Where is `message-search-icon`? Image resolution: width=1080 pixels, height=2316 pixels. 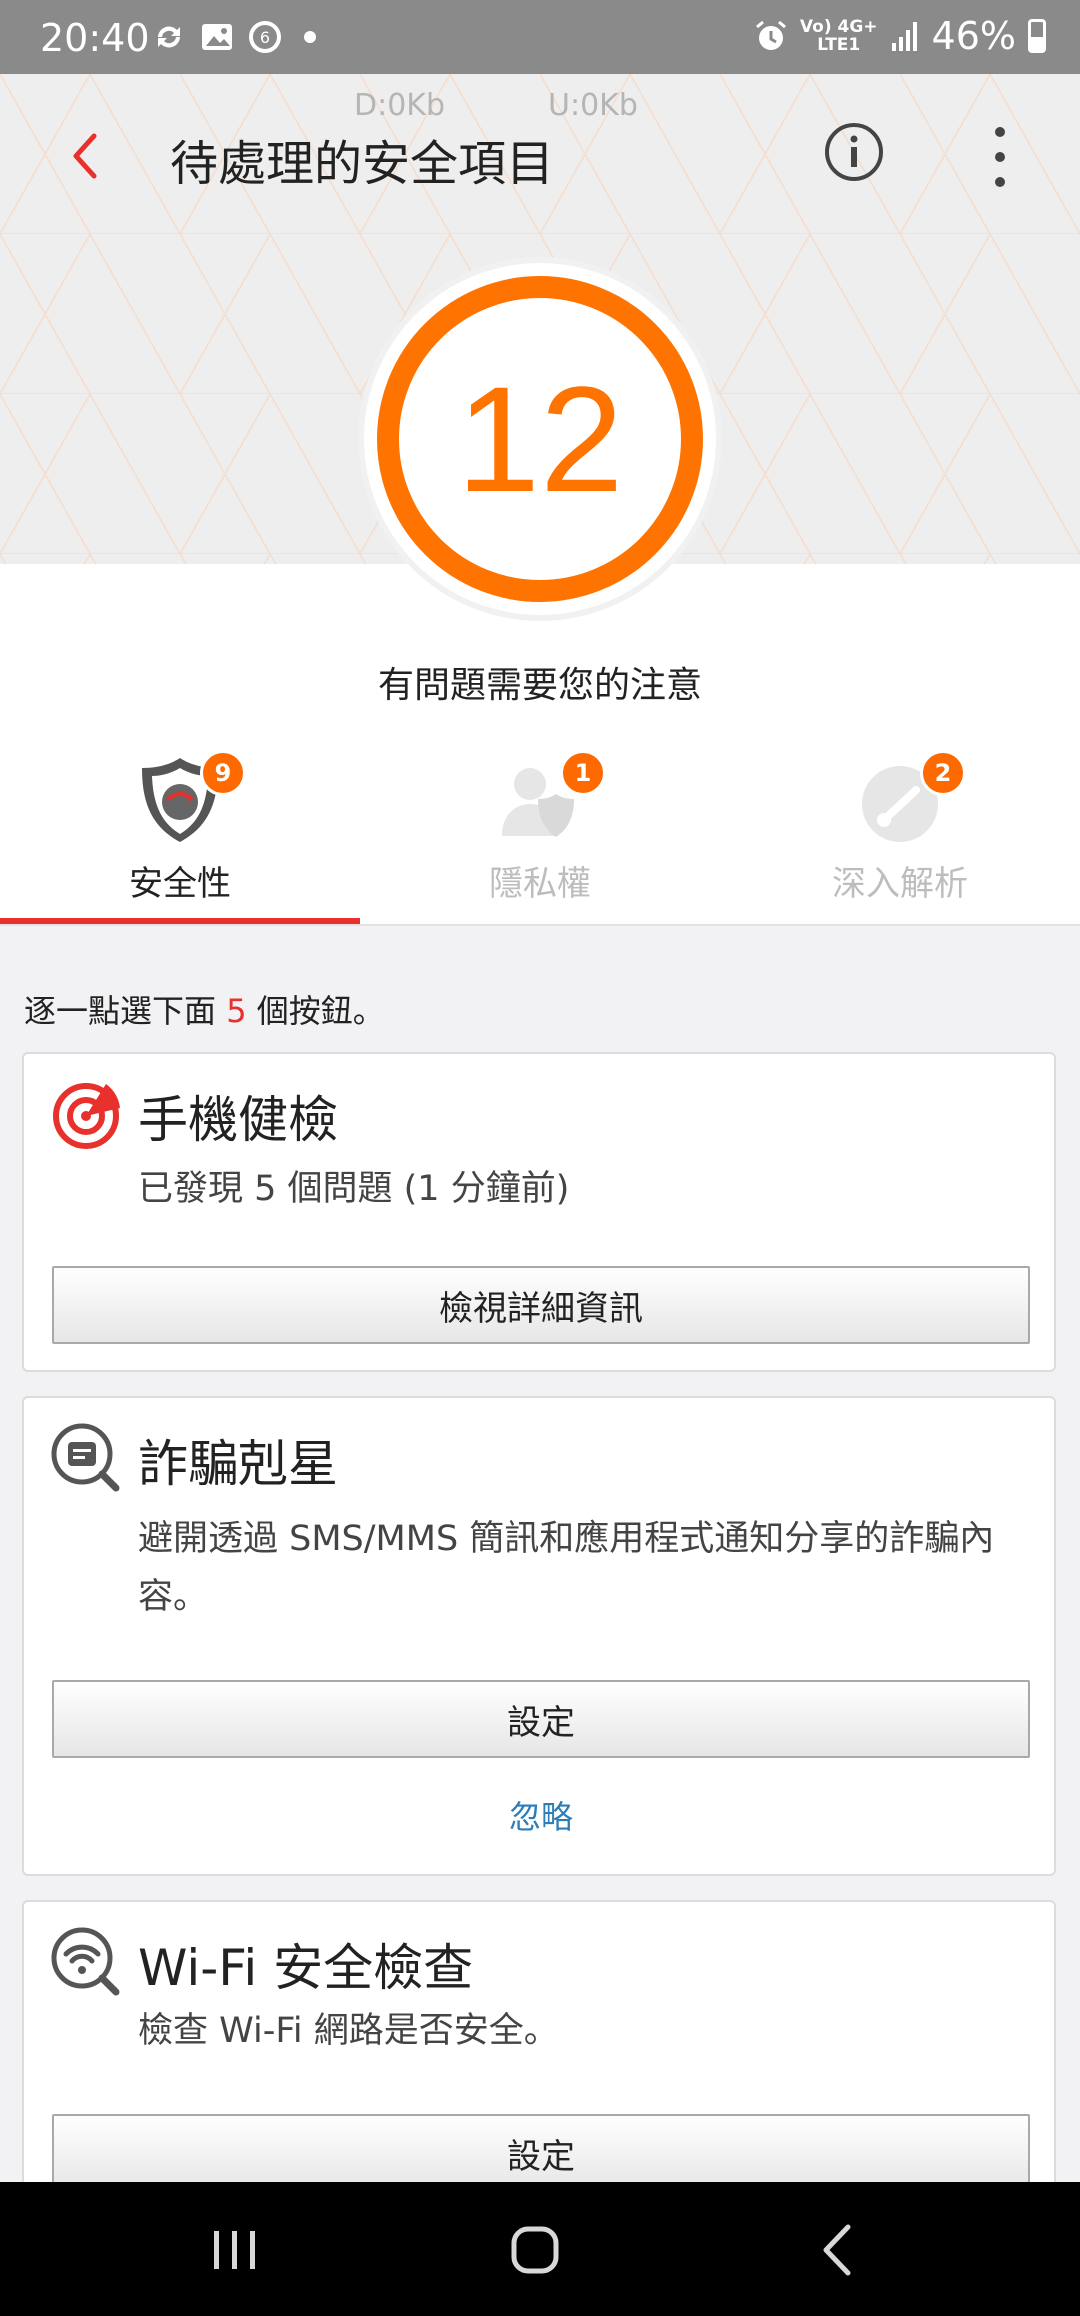 message-search-icon is located at coordinates (85, 1457).